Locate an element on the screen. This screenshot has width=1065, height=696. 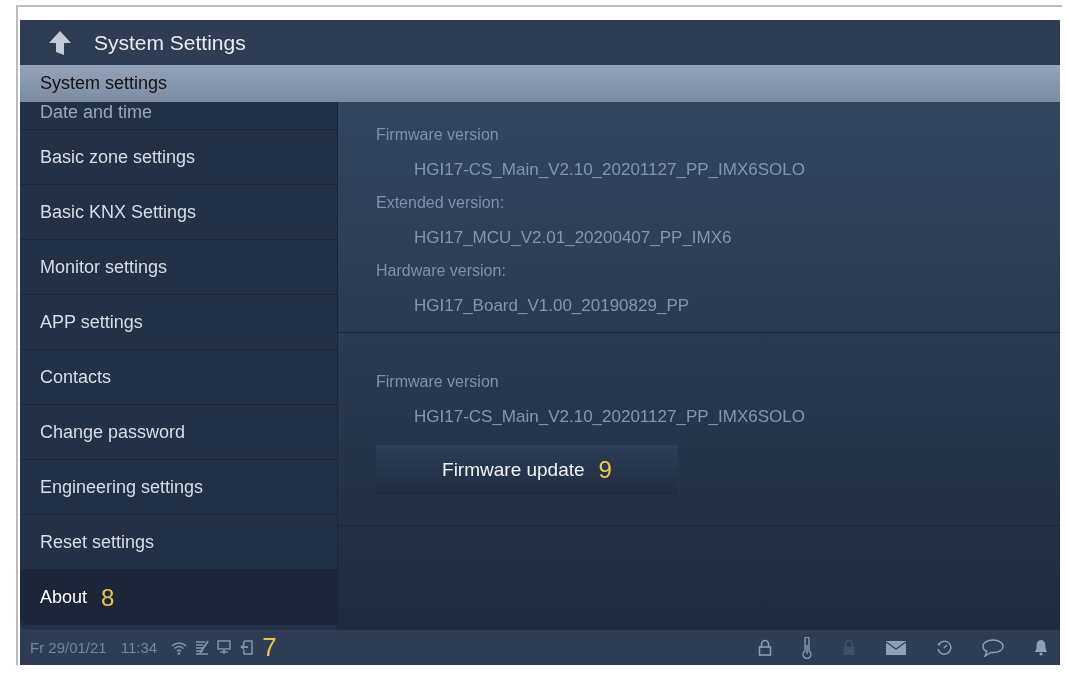
monitor-icon is located at coordinates (224, 647).